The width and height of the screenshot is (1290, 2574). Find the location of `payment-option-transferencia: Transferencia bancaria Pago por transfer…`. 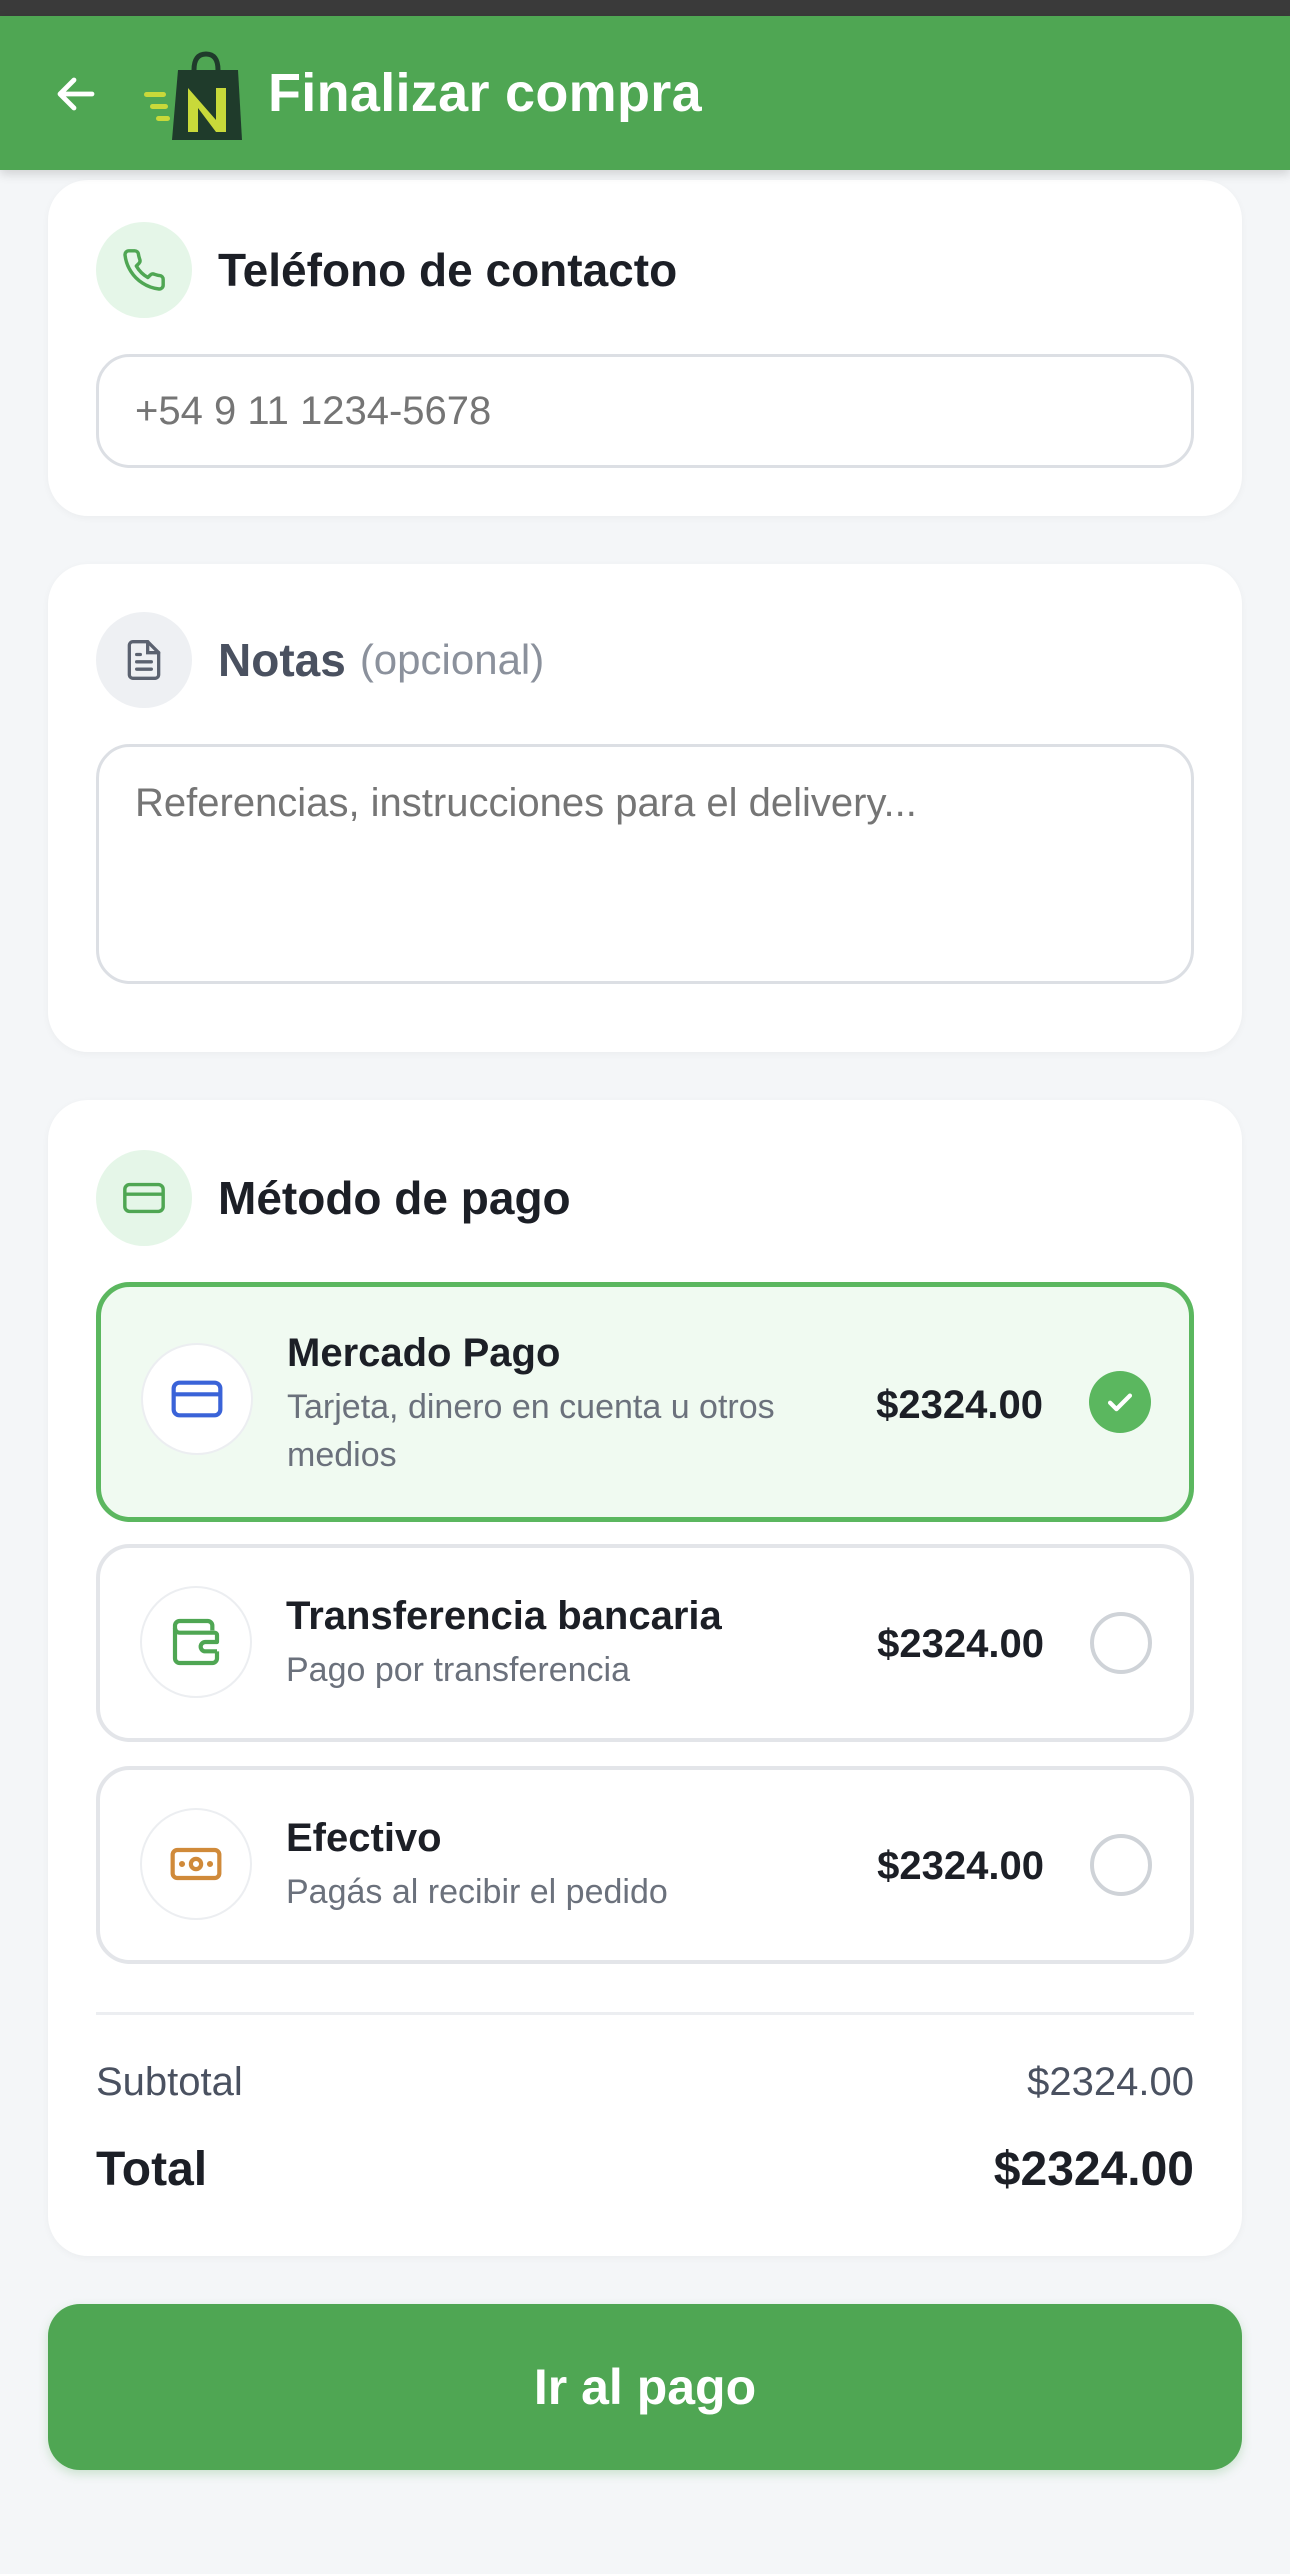

payment-option-transferencia: Transferencia bancaria Pago por transfer… is located at coordinates (645, 1643).